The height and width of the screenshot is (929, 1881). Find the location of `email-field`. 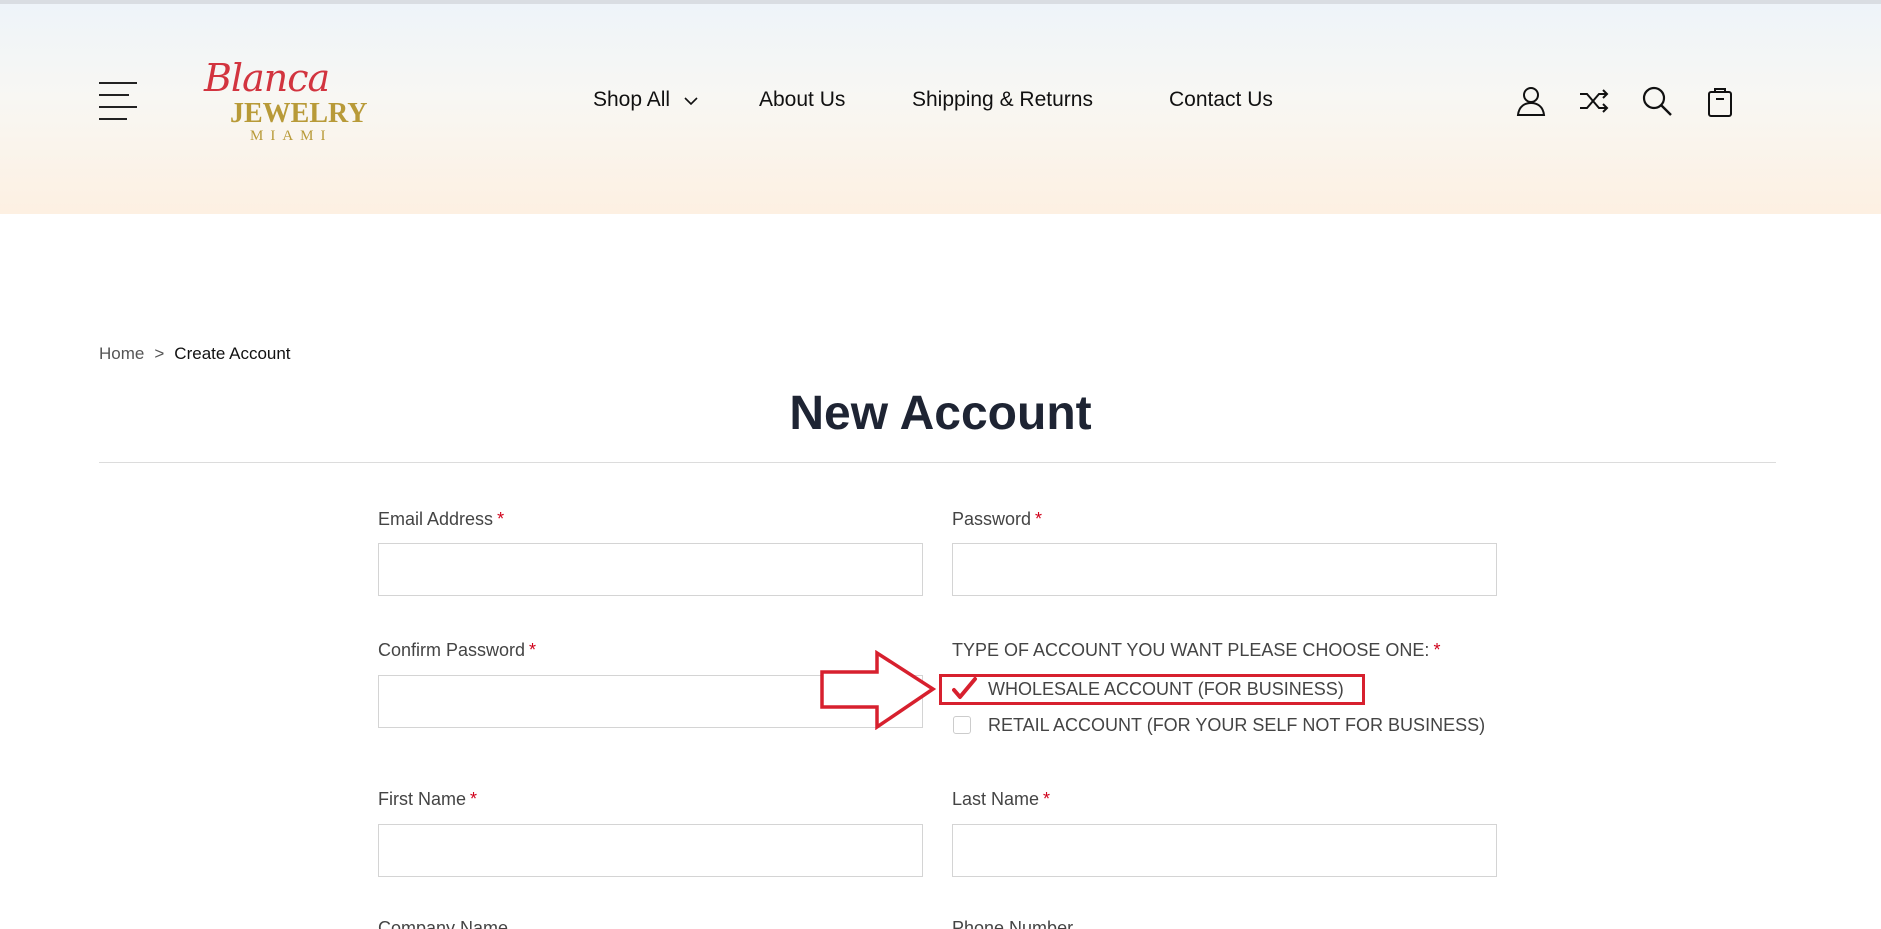

email-field is located at coordinates (650, 569).